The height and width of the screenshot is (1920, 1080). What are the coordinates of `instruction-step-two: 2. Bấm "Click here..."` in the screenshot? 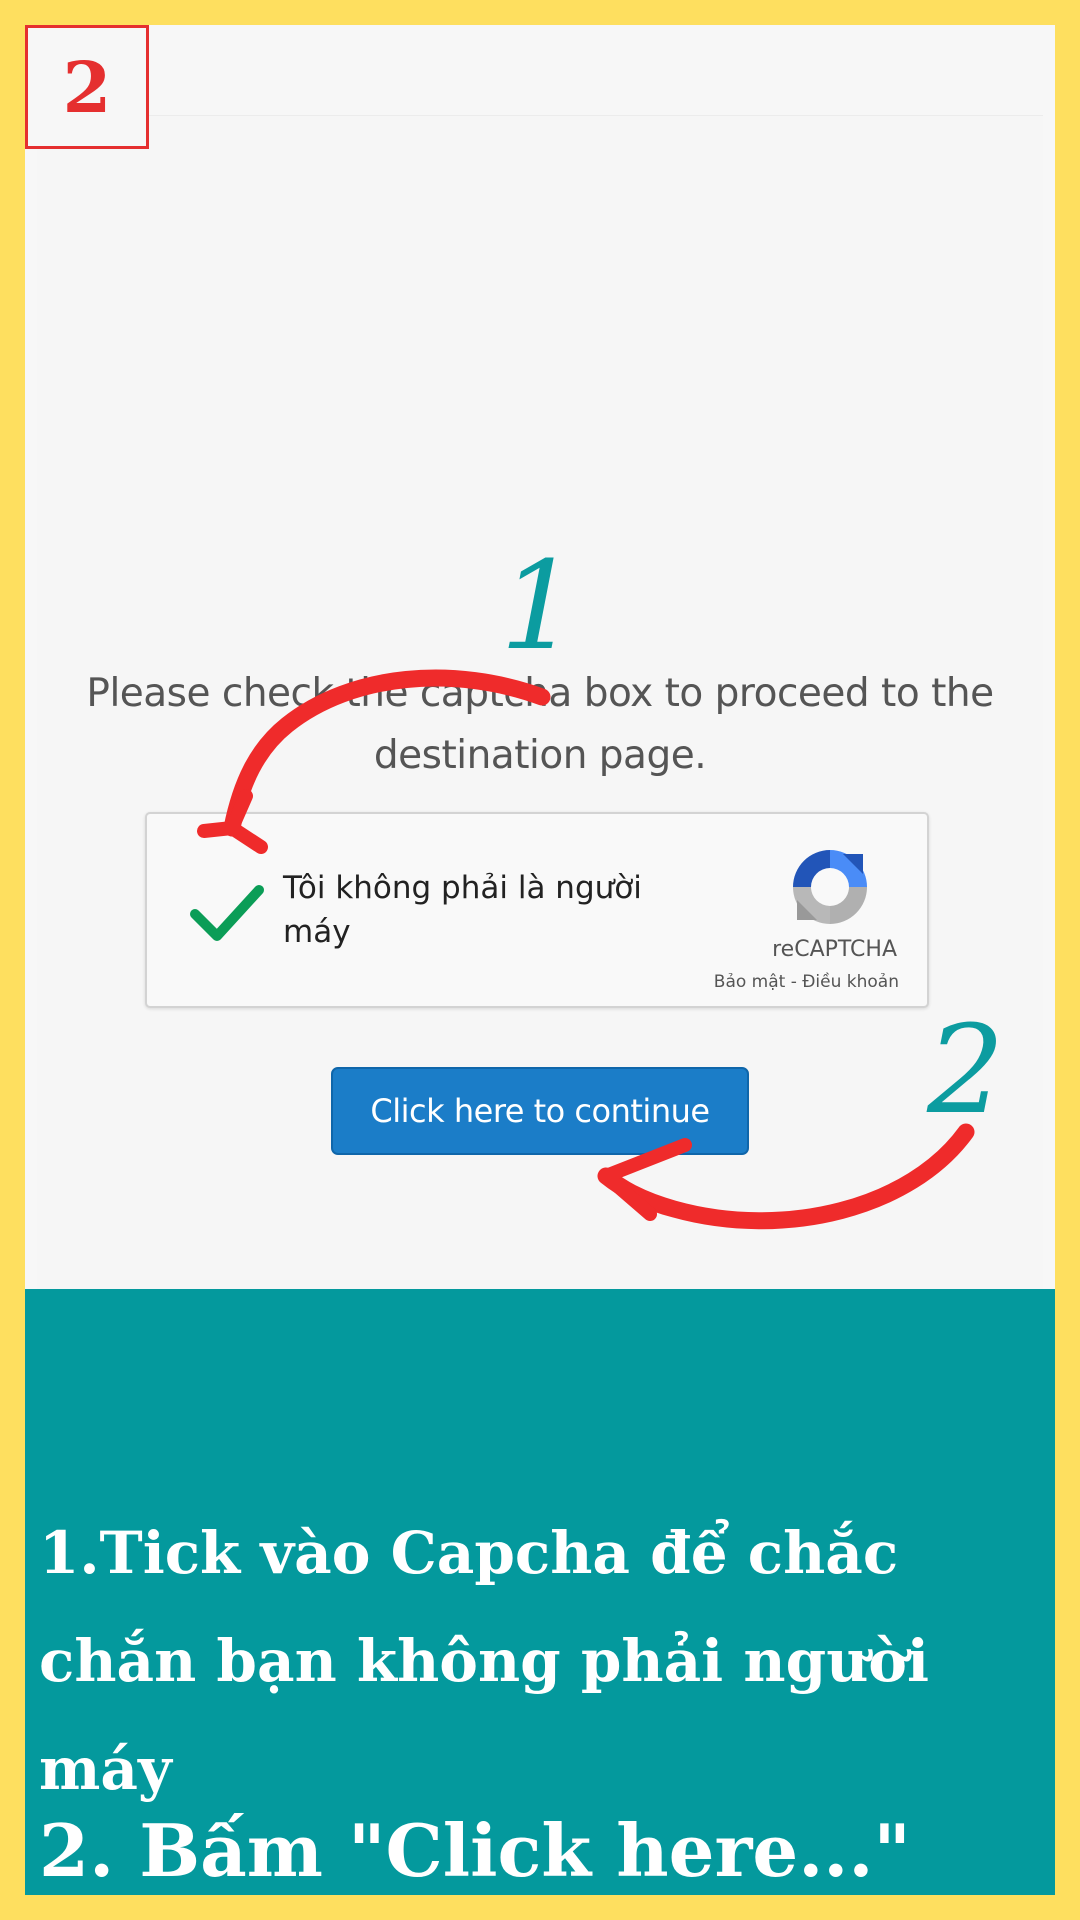 It's located at (475, 1850).